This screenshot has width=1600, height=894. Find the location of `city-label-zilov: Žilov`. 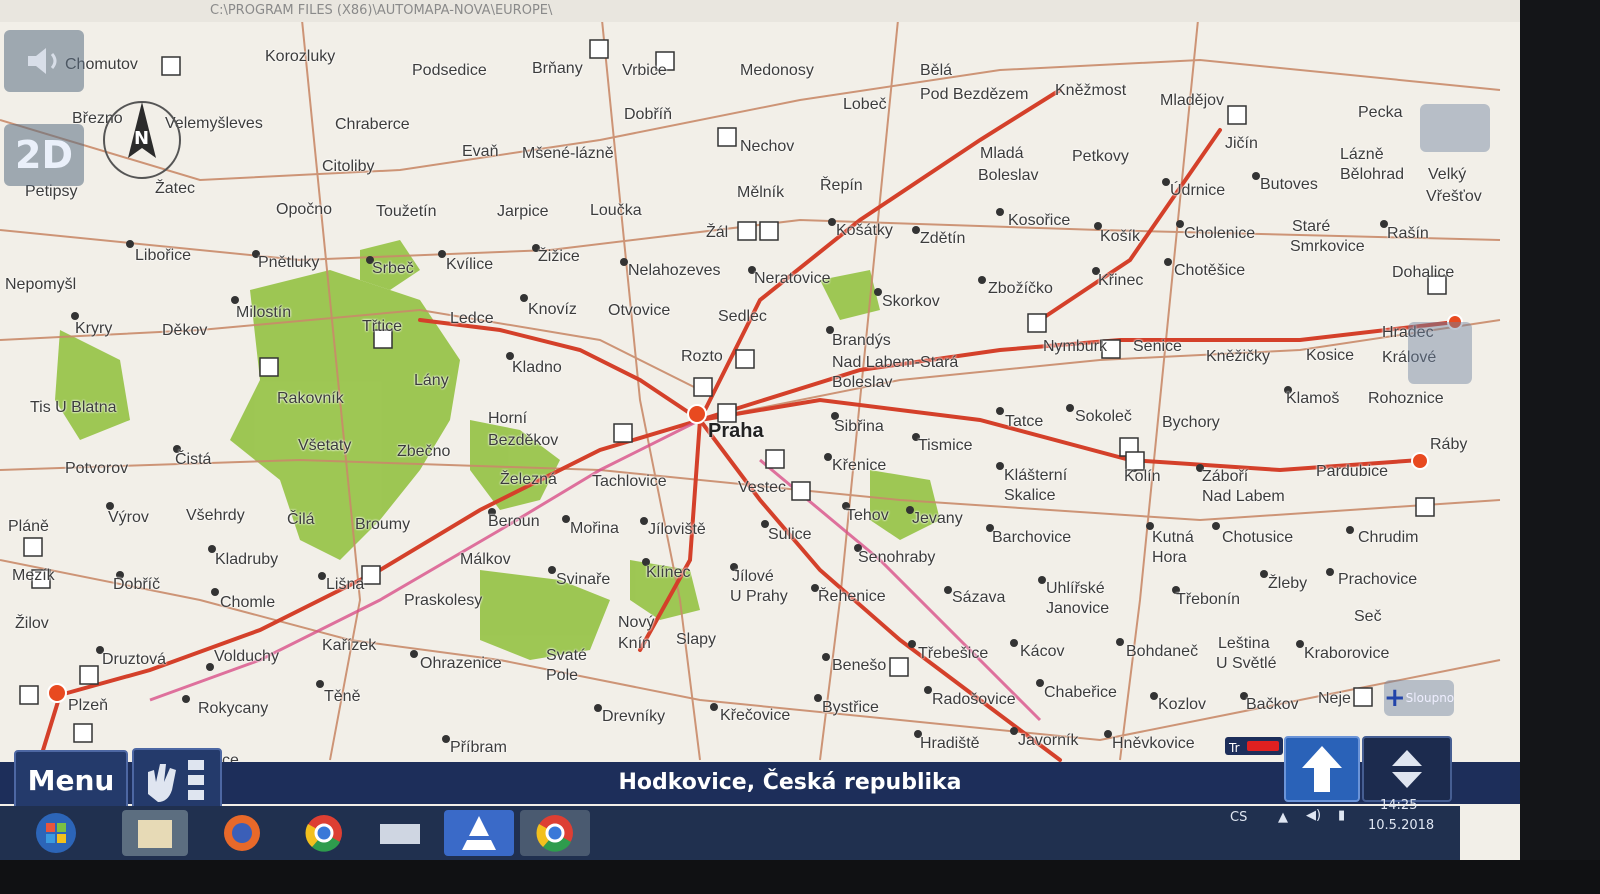

city-label-zilov: Žilov is located at coordinates (32, 624).